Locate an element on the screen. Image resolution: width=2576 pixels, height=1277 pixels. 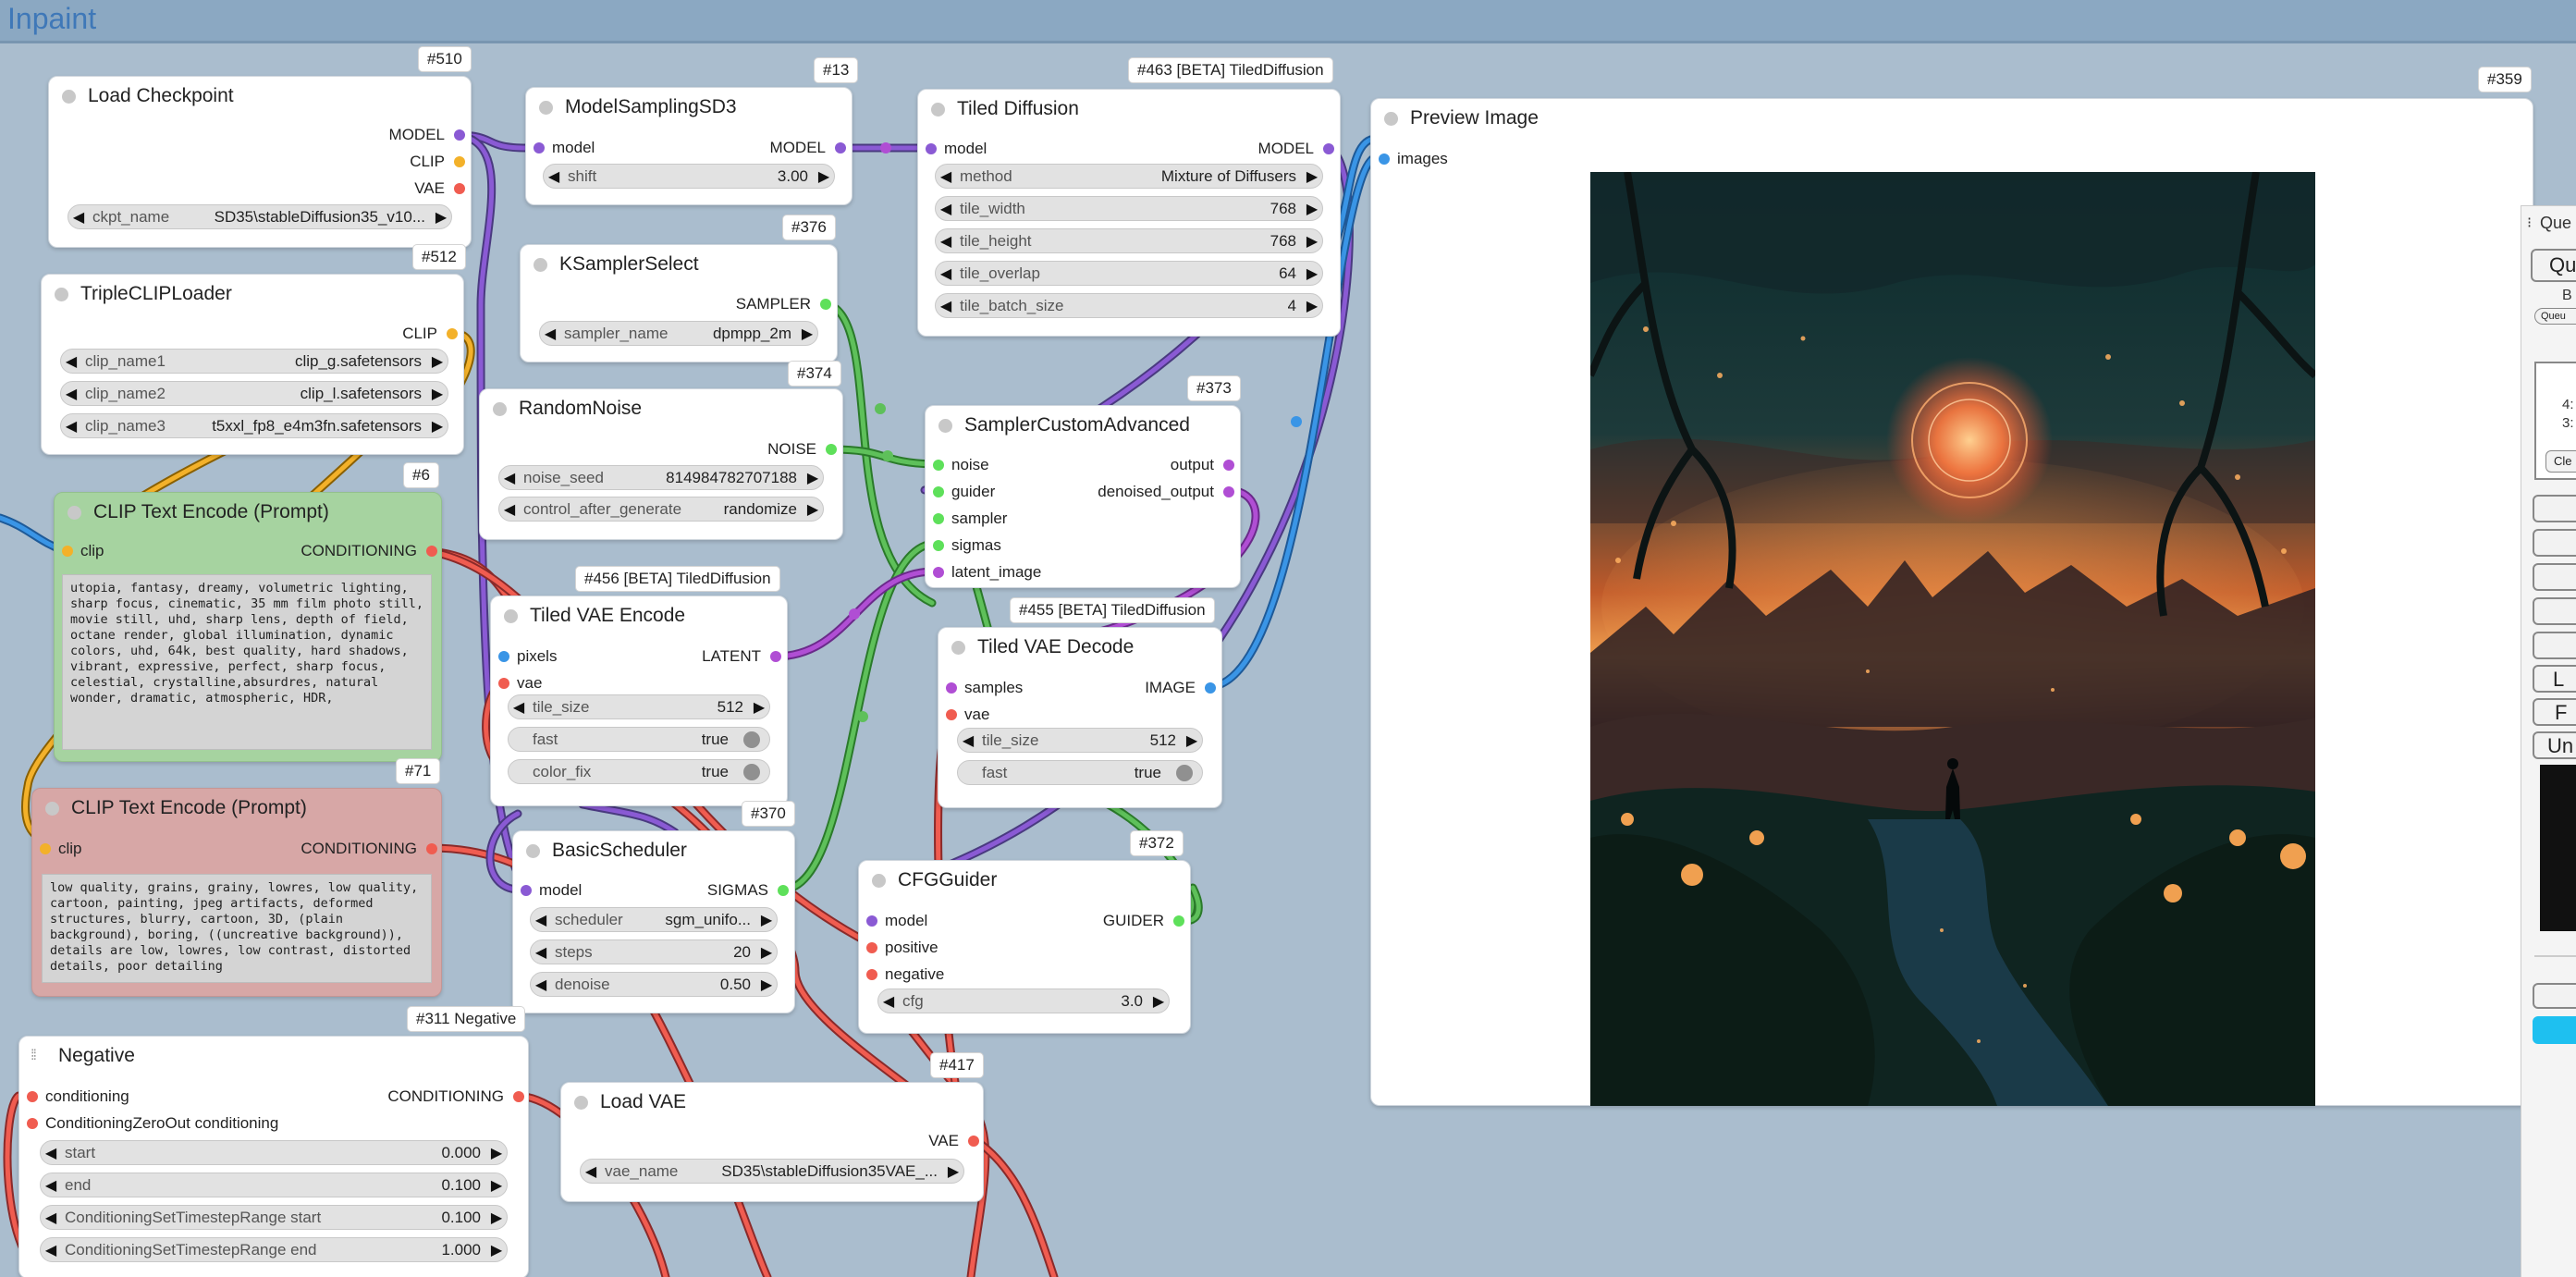
widget-method: ◀ method Mixture of Diffusers ▶ is located at coordinates (1129, 176).